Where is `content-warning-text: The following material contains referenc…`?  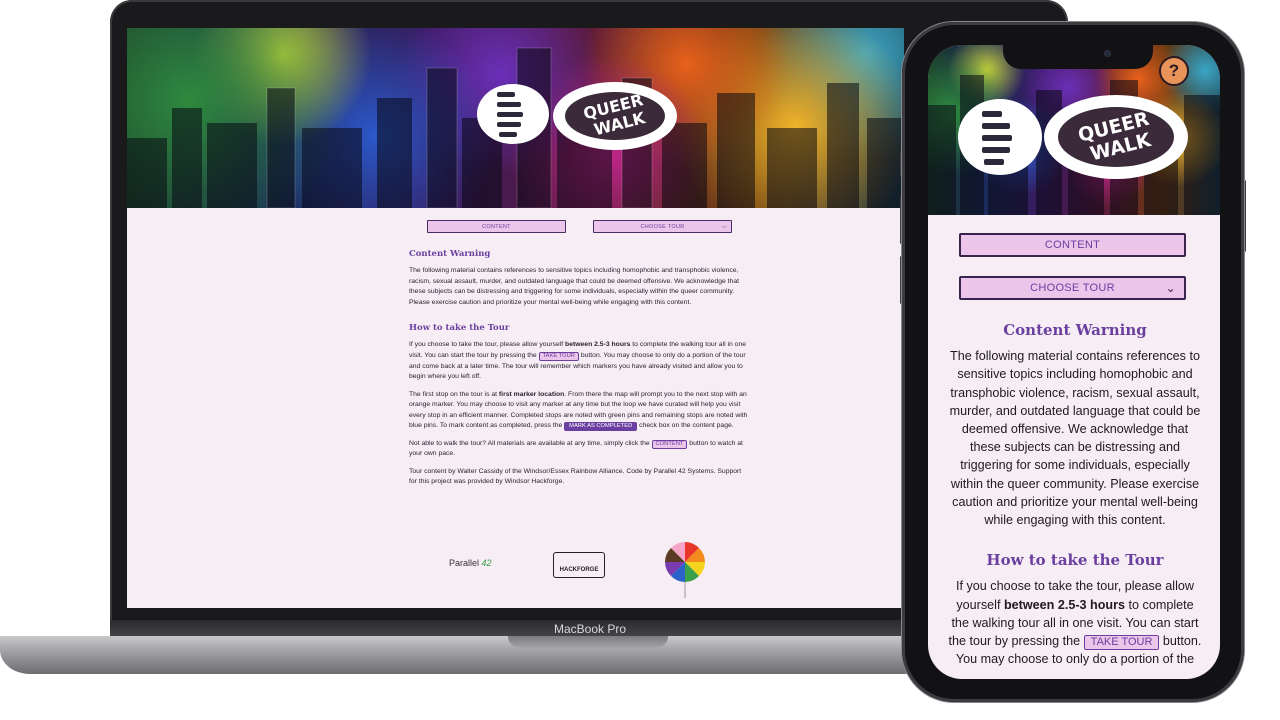 content-warning-text: The following material contains referenc… is located at coordinates (574, 286).